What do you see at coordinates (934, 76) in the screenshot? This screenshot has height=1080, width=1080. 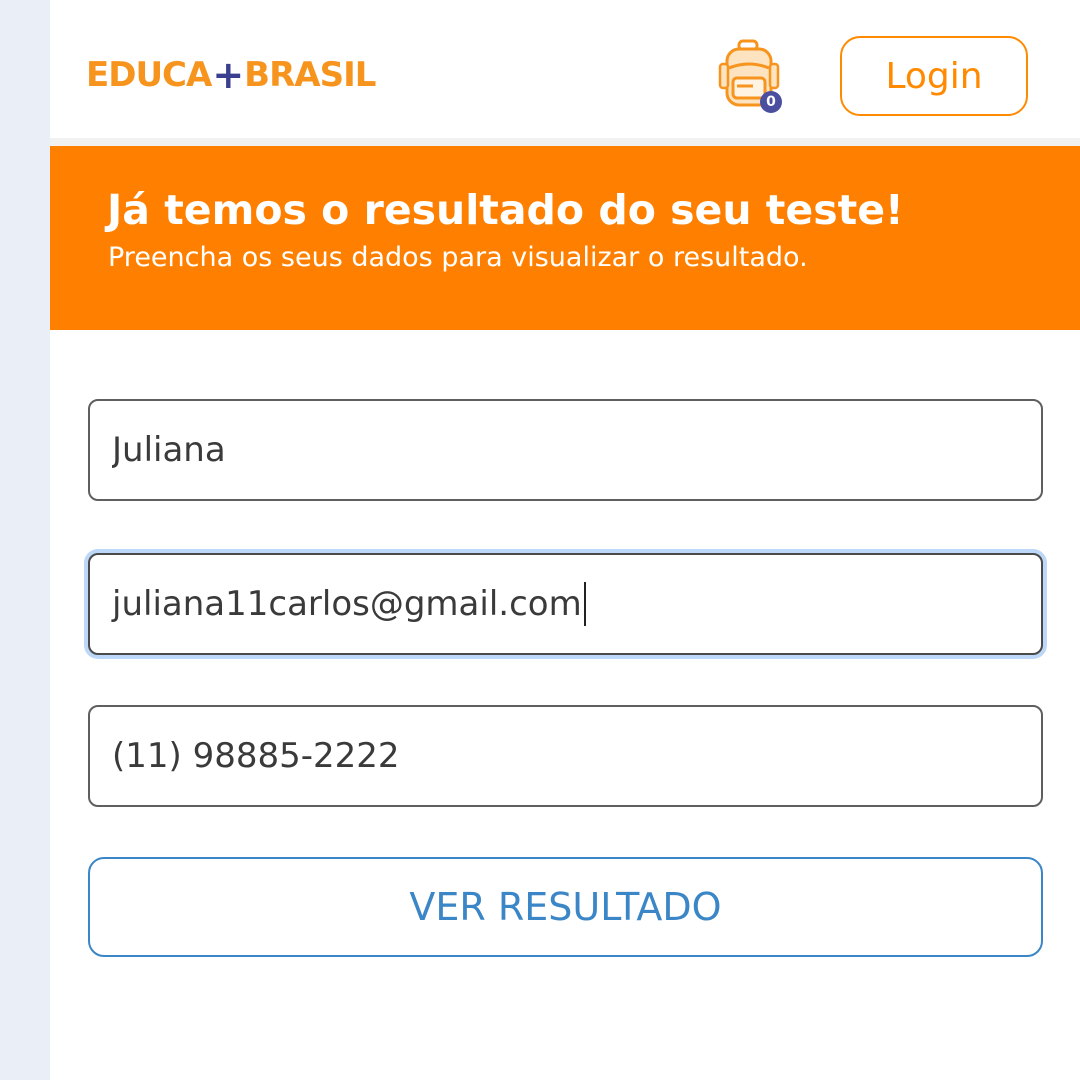 I see `login-button: Login` at bounding box center [934, 76].